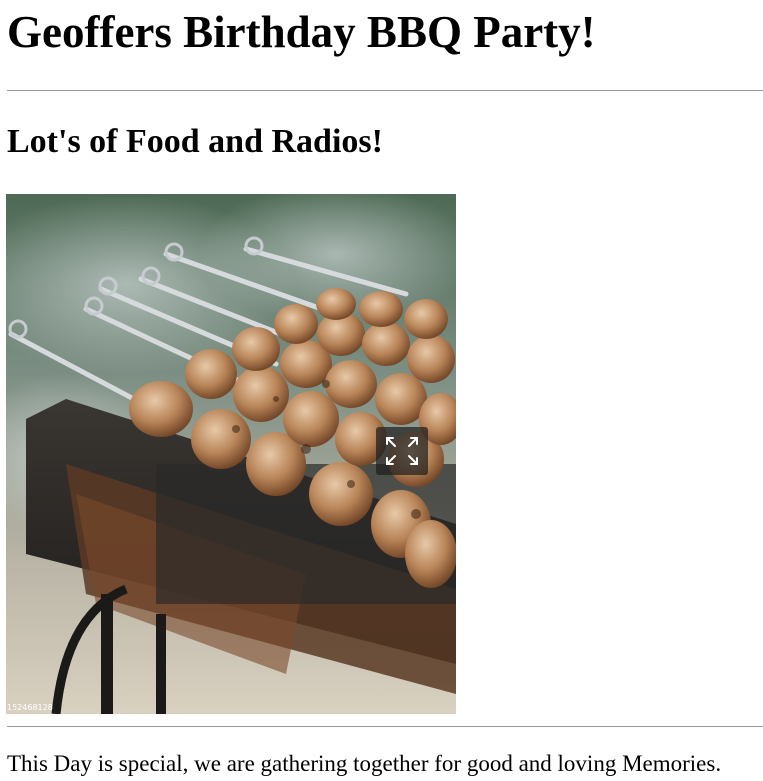  I want to click on divider-bottom, so click(385, 726).